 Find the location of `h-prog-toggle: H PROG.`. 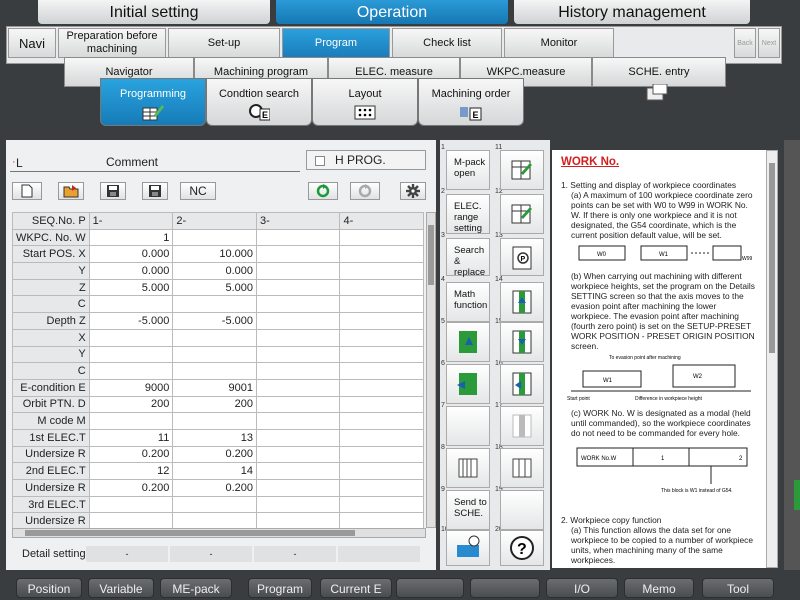

h-prog-toggle: H PROG. is located at coordinates (366, 160).